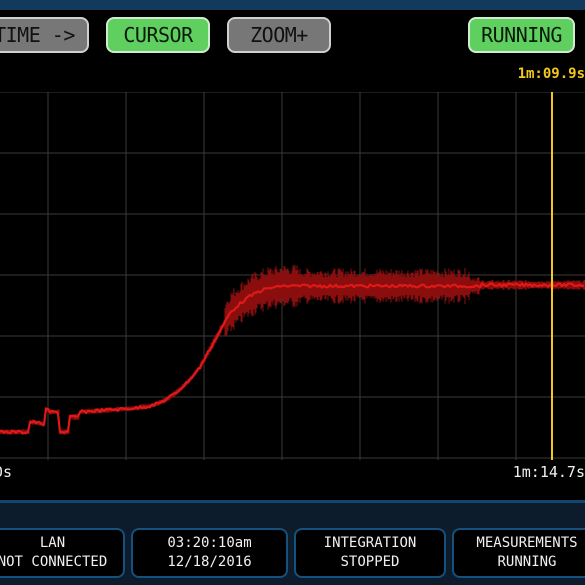 This screenshot has width=585, height=585. Describe the element at coordinates (518, 553) in the screenshot. I see `measurements-status: MEASUREMENTS RUNNING` at that location.